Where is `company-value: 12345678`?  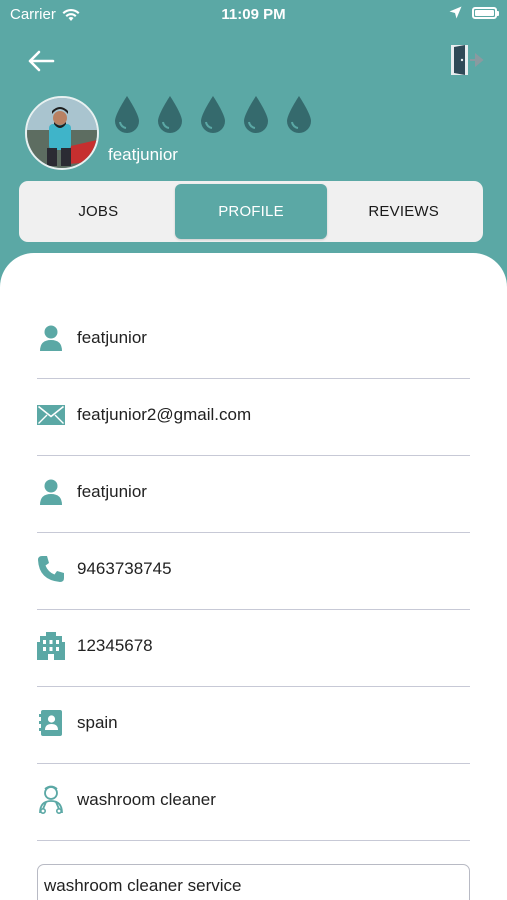
company-value: 12345678 is located at coordinates (115, 645).